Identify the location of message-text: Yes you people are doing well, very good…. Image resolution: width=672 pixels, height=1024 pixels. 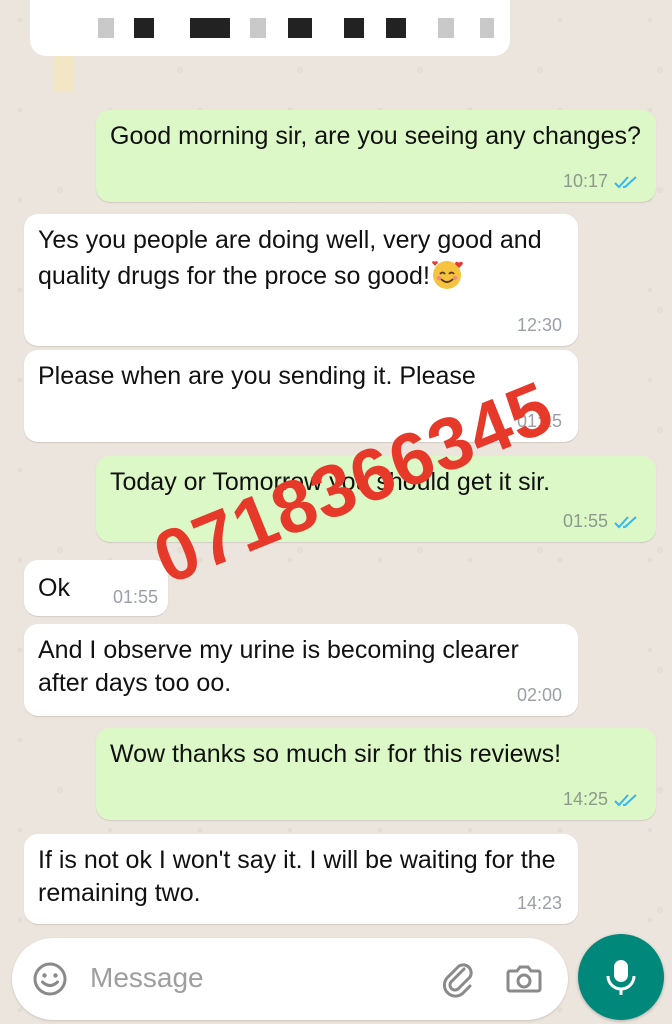
(290, 258).